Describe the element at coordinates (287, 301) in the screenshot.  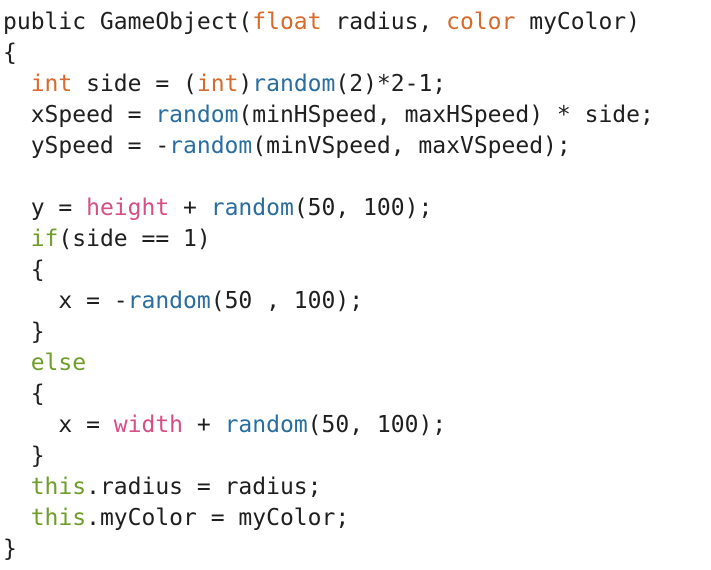
I see `code-token: (50 , 100);` at that location.